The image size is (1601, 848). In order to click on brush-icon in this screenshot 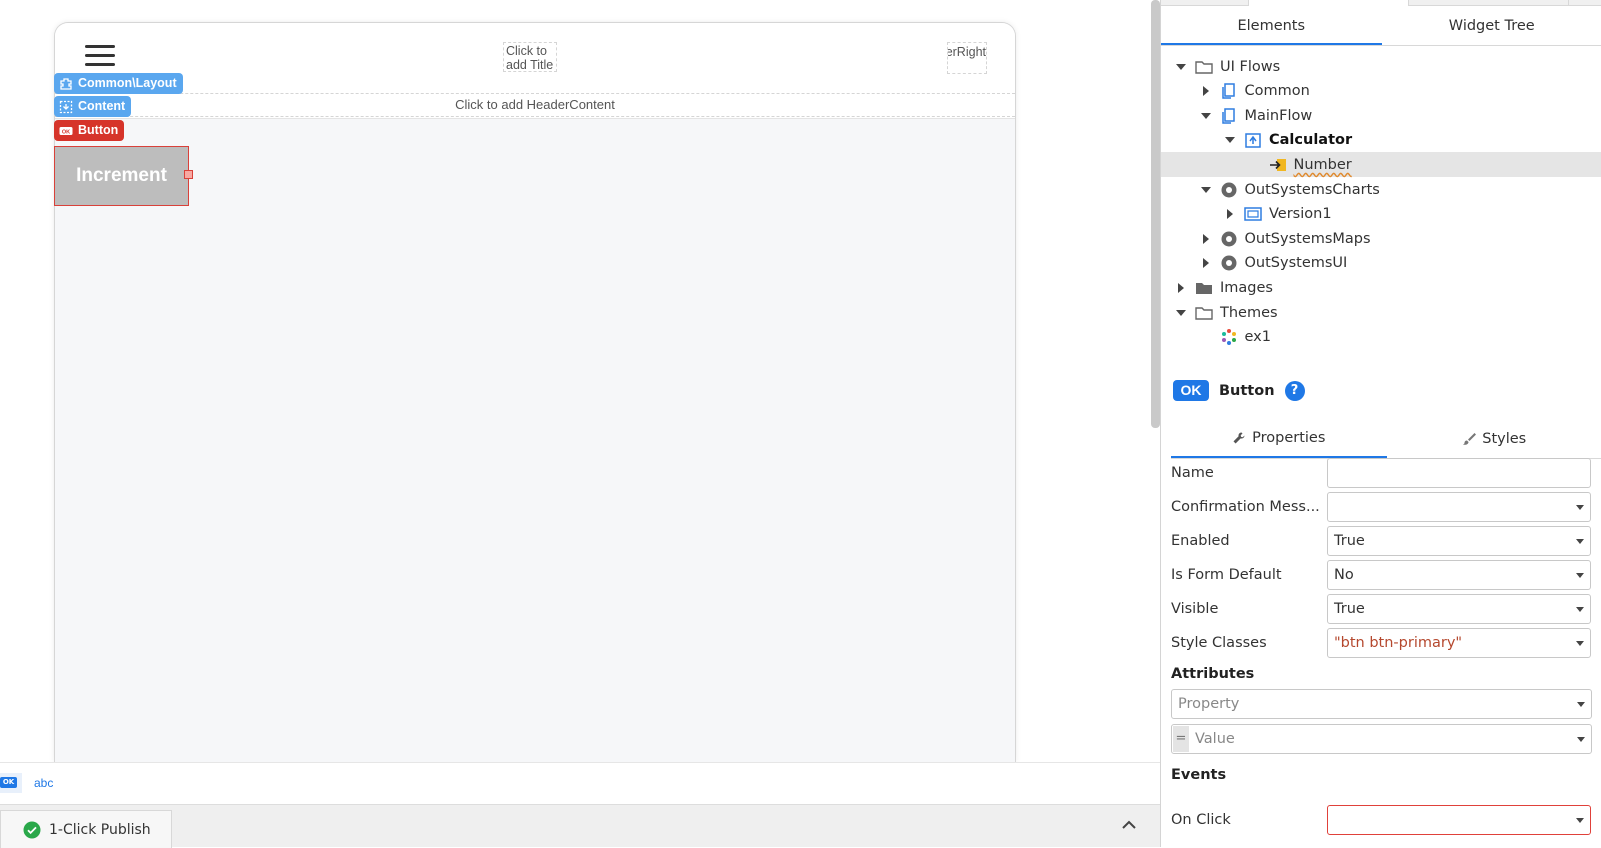, I will do `click(1469, 439)`.